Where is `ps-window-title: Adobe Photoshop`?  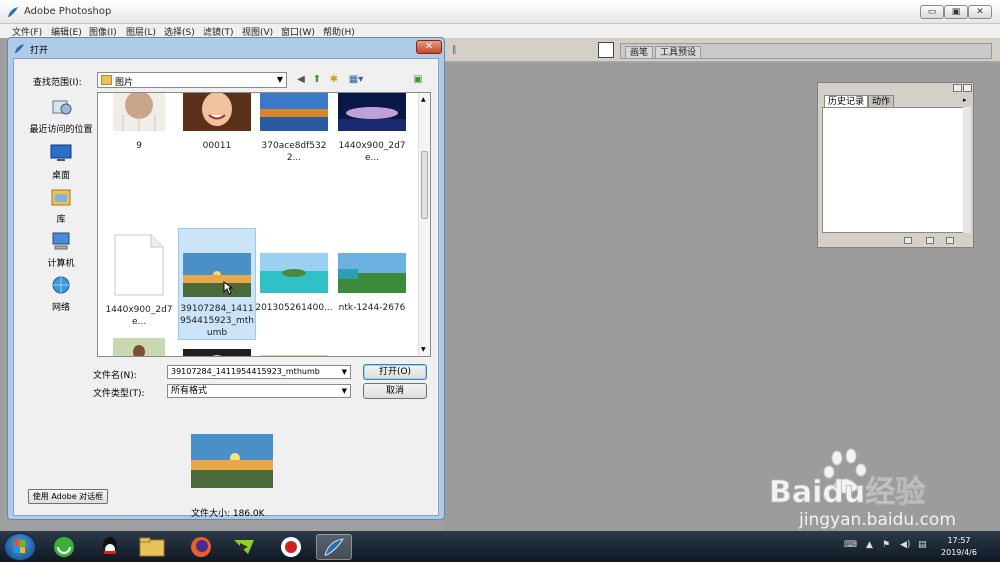
ps-window-title: Adobe Photoshop is located at coordinates (68, 11).